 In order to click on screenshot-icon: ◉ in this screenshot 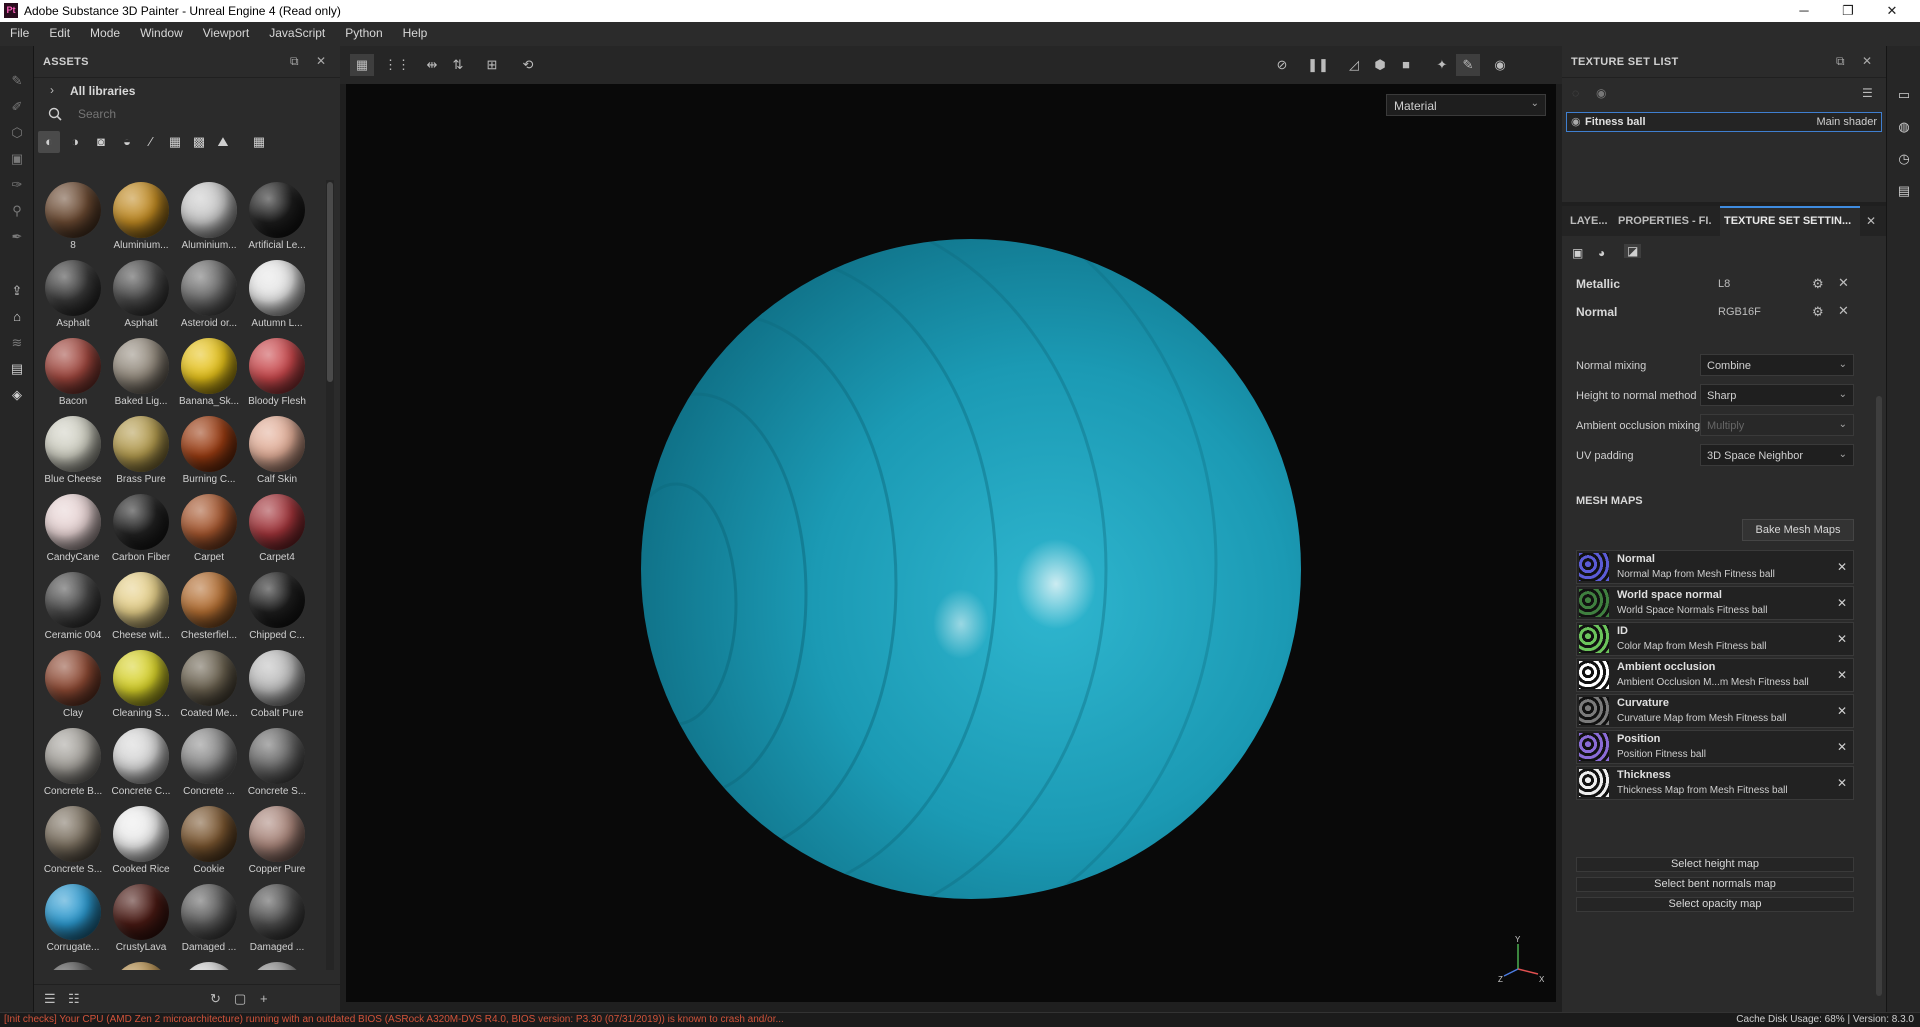, I will do `click(1500, 65)`.